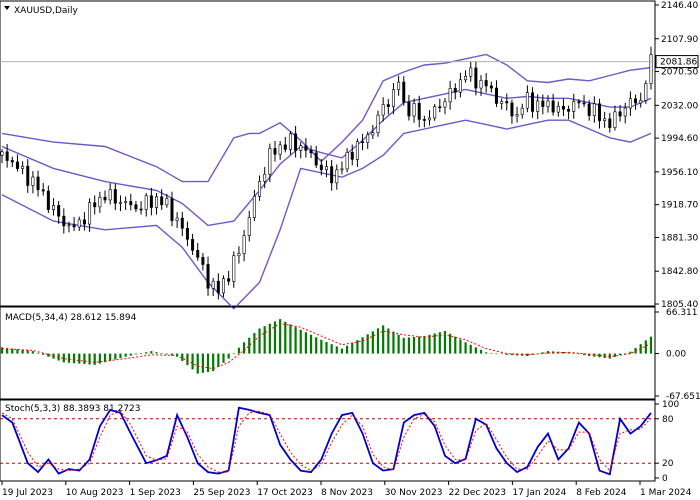 The width and height of the screenshot is (700, 500). Describe the element at coordinates (221, 493) in the screenshot. I see `time-tick-label: 25 Sep 2023` at that location.